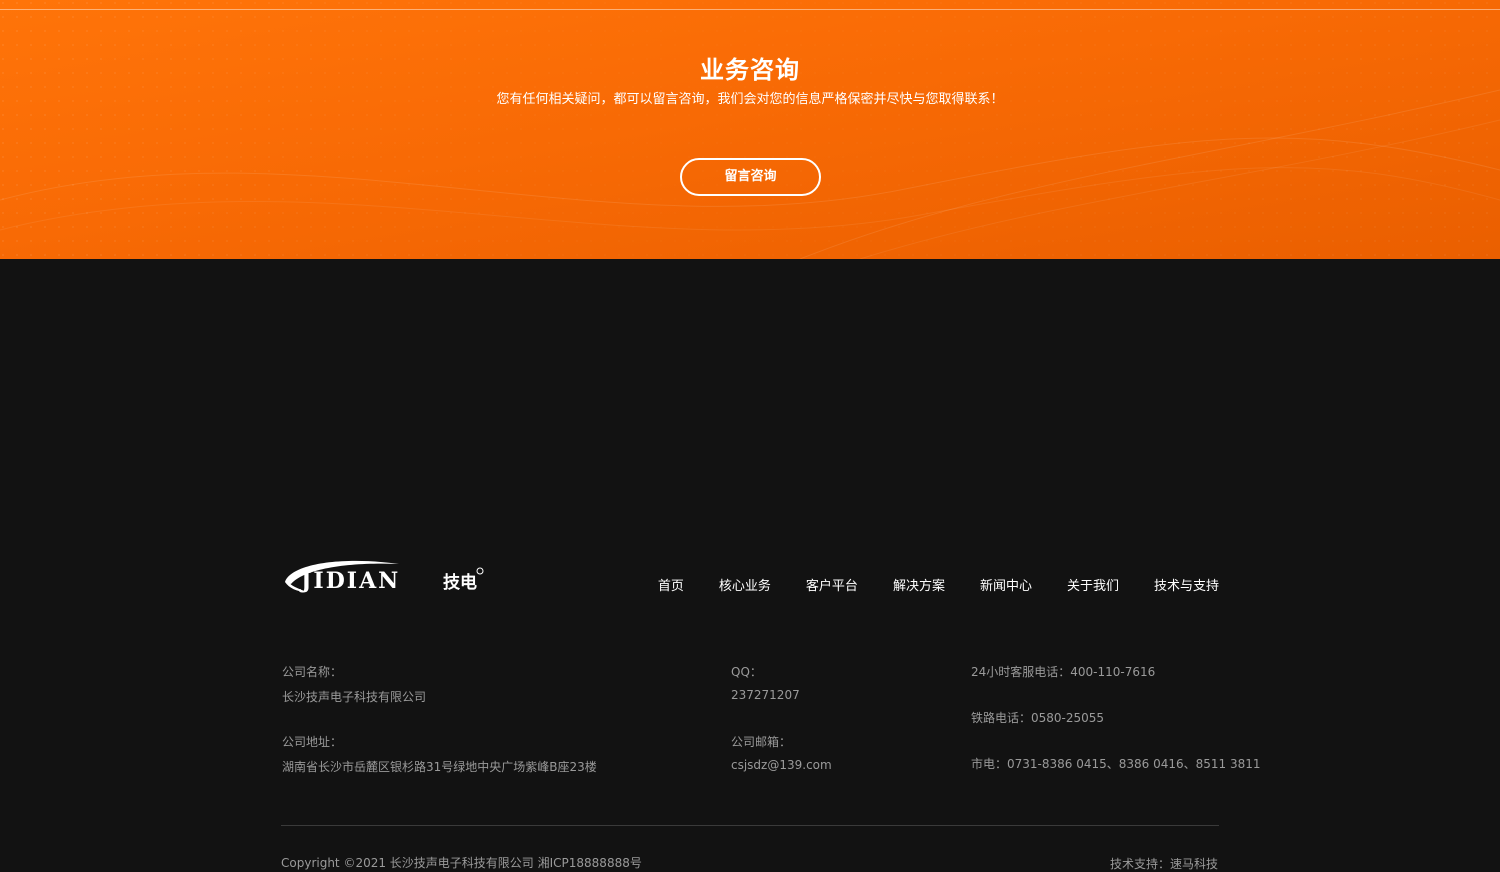  What do you see at coordinates (832, 584) in the screenshot?
I see `nav-client-platform: 客户平台` at bounding box center [832, 584].